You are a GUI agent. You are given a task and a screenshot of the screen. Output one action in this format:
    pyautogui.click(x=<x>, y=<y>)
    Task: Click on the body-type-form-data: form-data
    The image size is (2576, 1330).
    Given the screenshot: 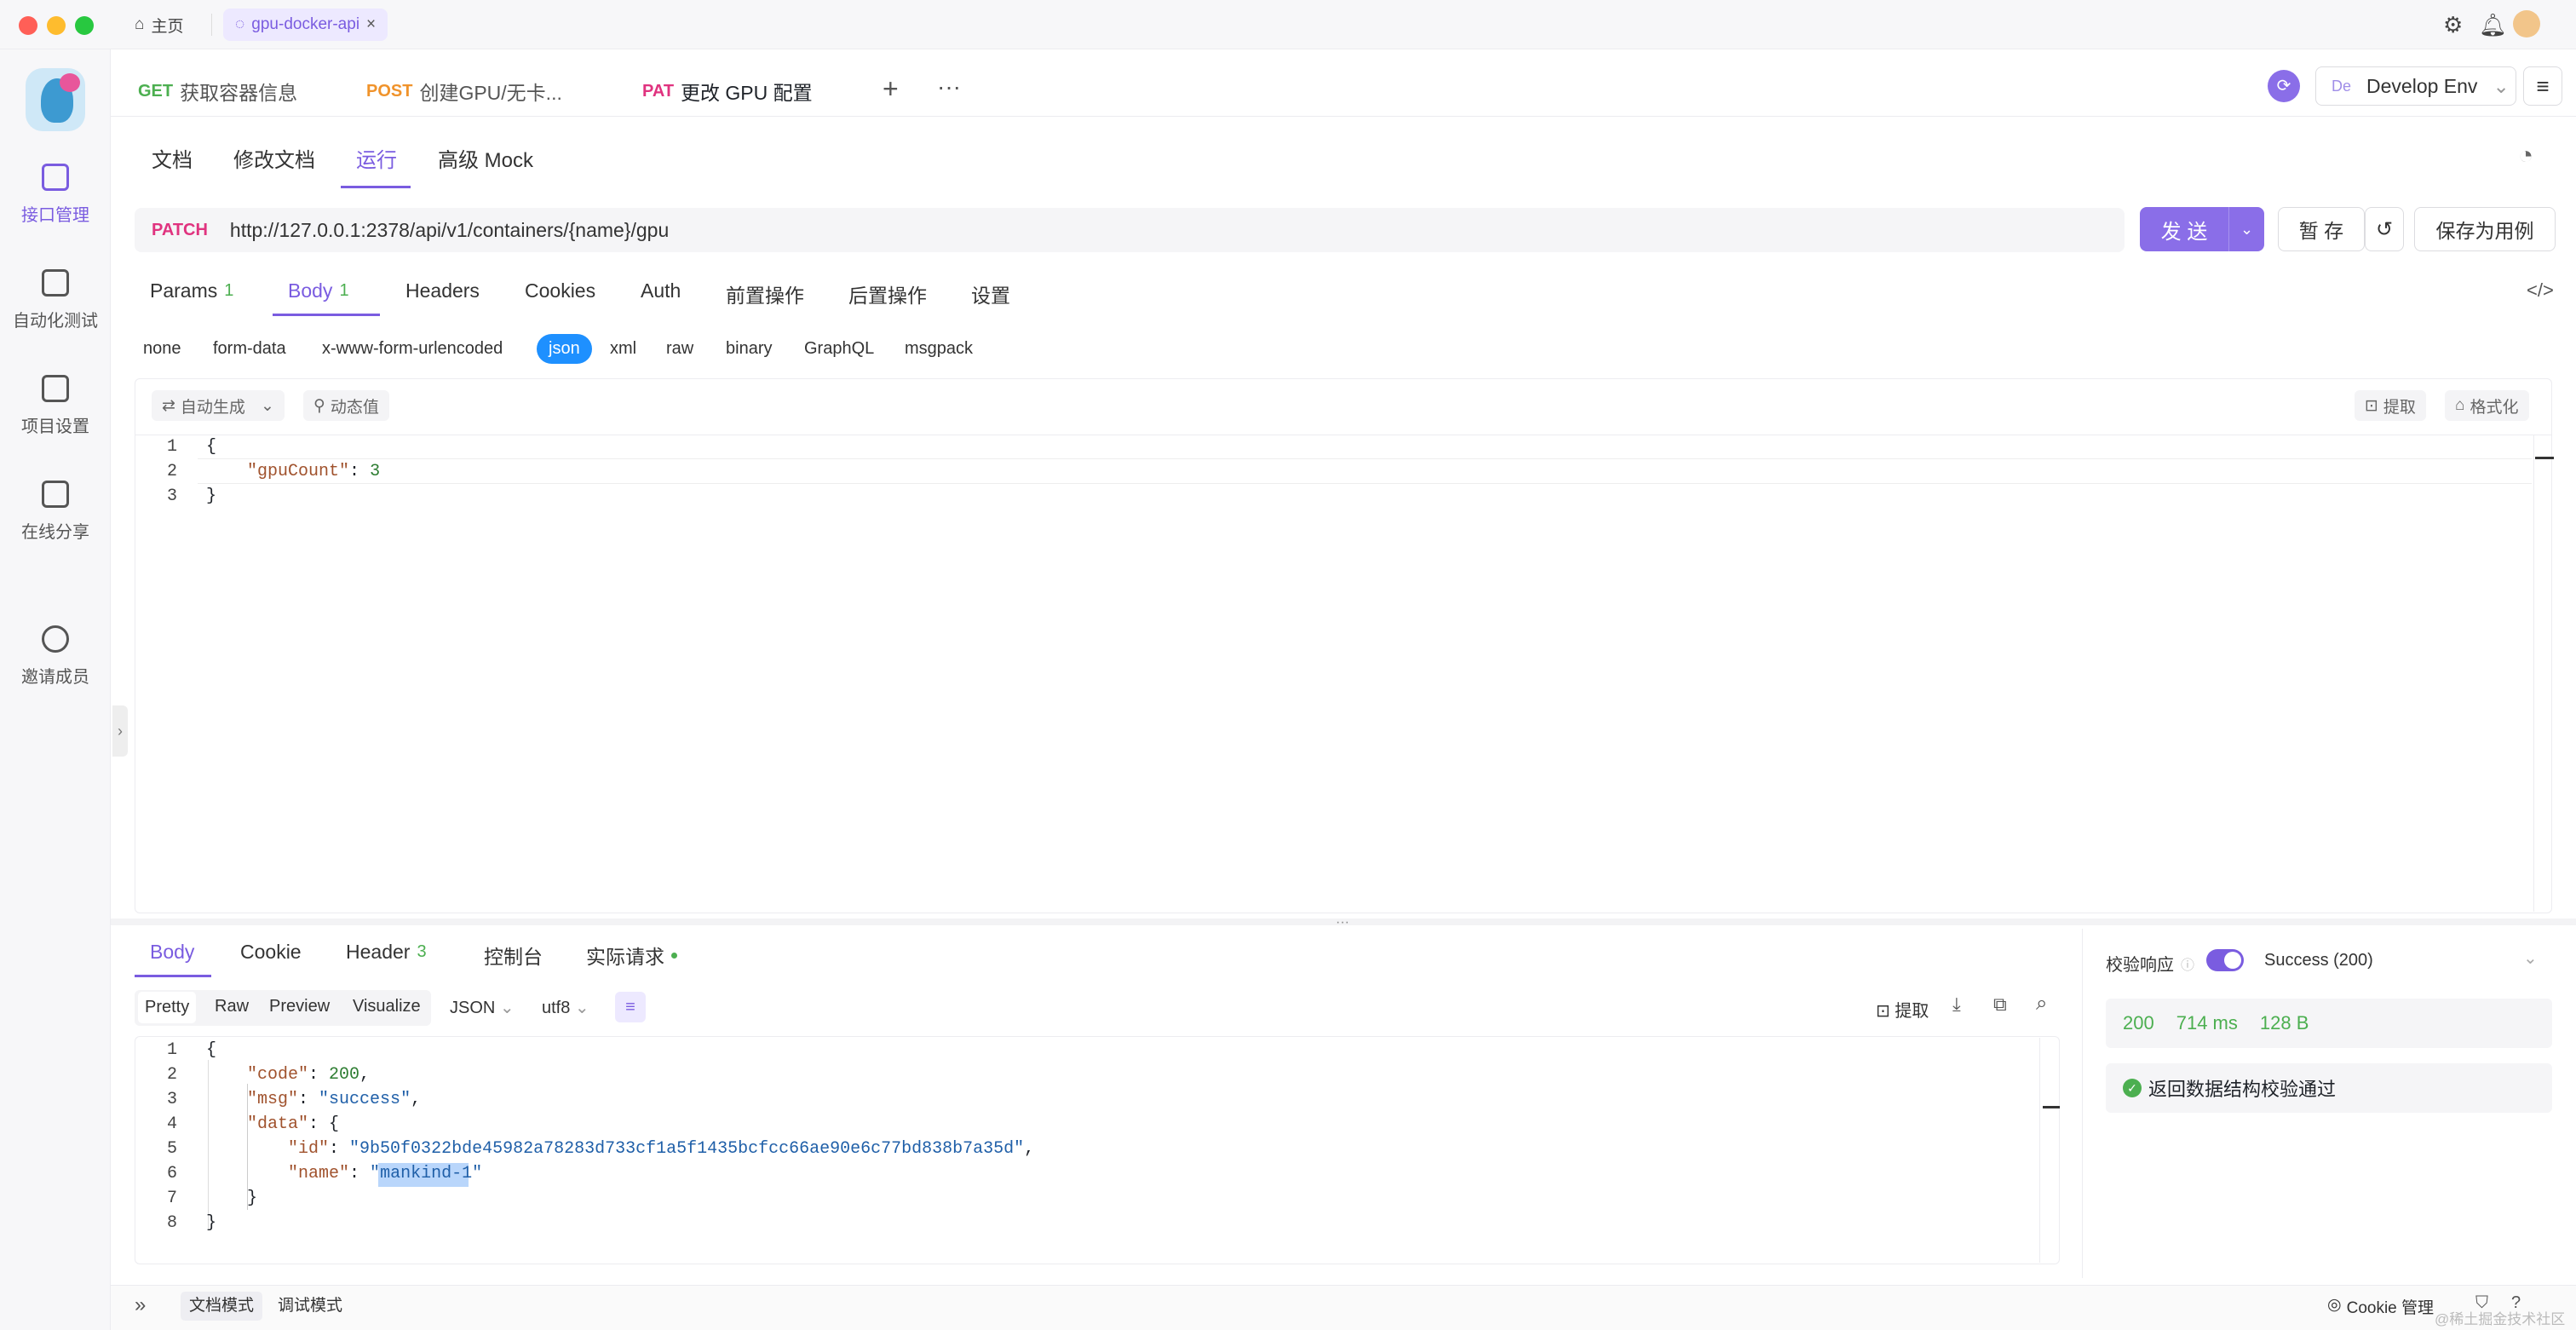 What is the action you would take?
    pyautogui.click(x=250, y=349)
    